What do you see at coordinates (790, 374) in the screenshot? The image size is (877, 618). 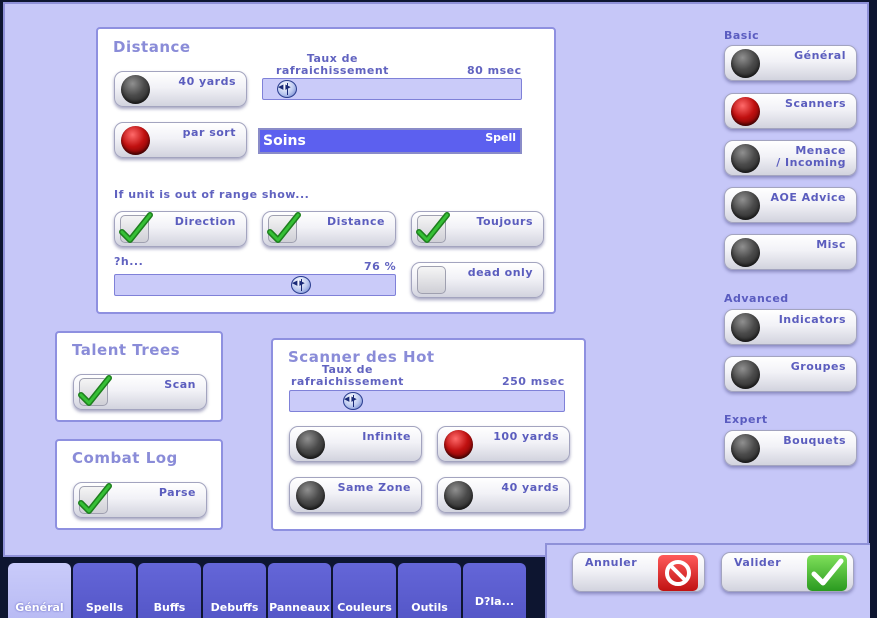 I see `sidebar-item-groupes: Groupes` at bounding box center [790, 374].